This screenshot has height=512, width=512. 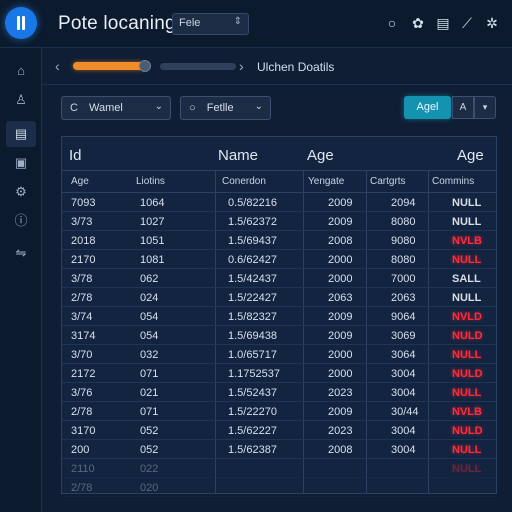 I want to click on table-cell: 0.5/82216, so click(x=252, y=203).